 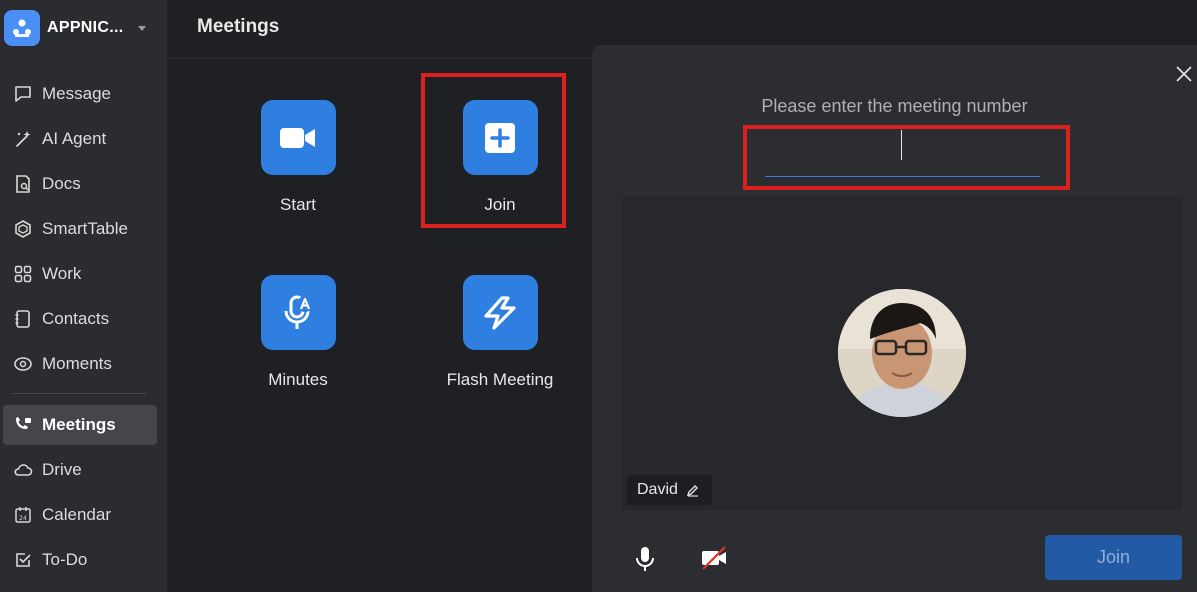 I want to click on sidebar-item-todo: To-Do, so click(x=80, y=560).